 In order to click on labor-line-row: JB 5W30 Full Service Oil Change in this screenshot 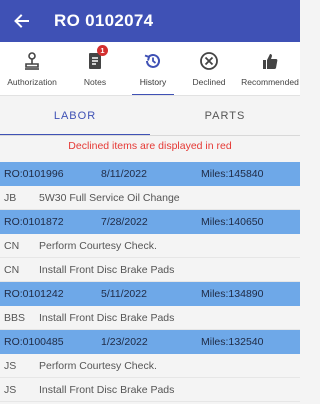, I will do `click(150, 198)`.